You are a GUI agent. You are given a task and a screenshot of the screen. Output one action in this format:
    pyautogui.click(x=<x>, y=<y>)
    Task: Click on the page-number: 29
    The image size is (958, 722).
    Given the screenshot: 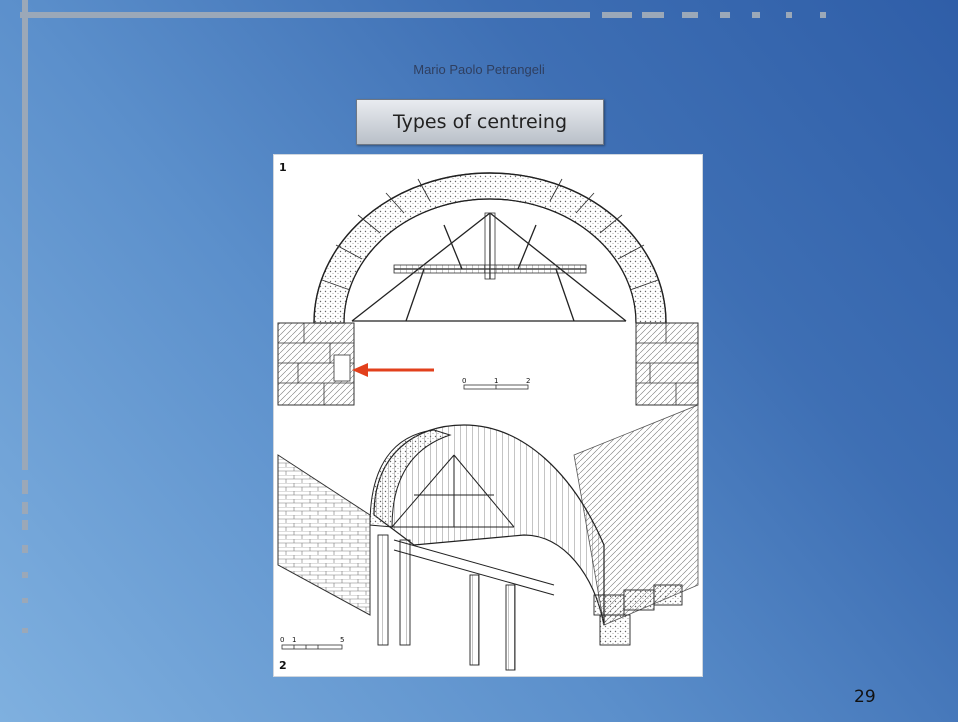 What is the action you would take?
    pyautogui.click(x=865, y=697)
    